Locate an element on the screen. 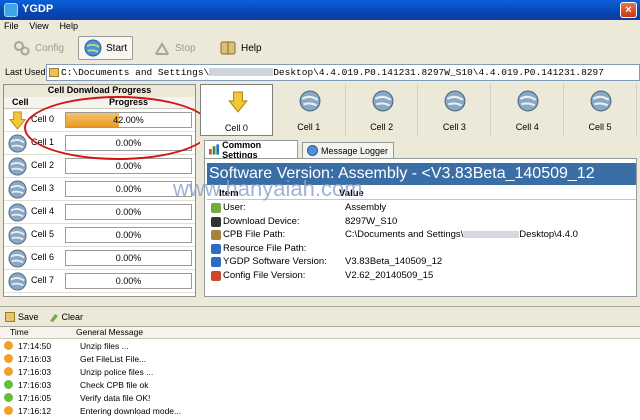 The width and height of the screenshot is (640, 420). cell-row: Cell 4 0.00% is located at coordinates (99, 212).